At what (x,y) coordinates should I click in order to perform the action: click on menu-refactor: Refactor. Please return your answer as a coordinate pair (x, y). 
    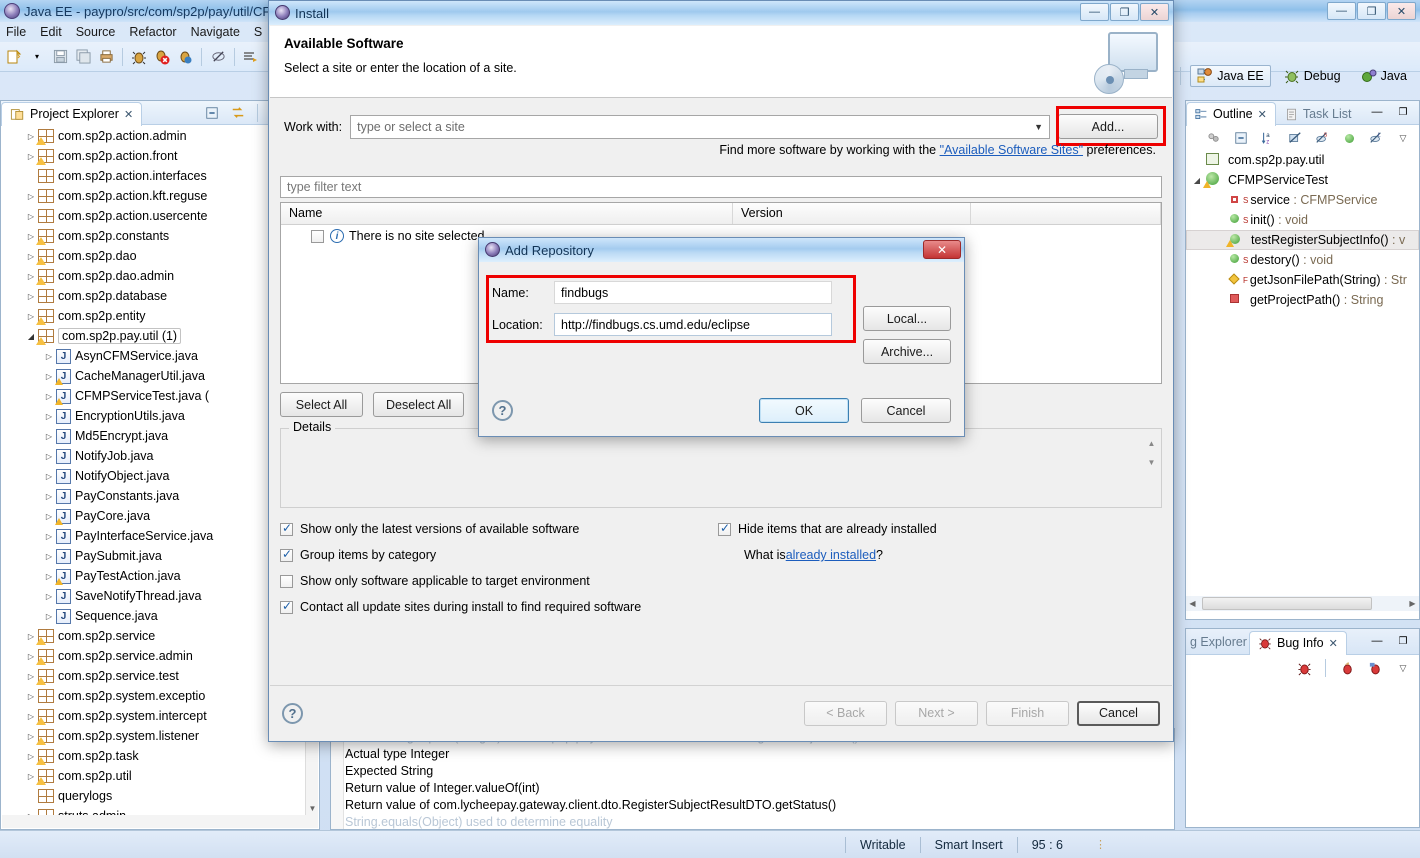
    Looking at the image, I should click on (152, 32).